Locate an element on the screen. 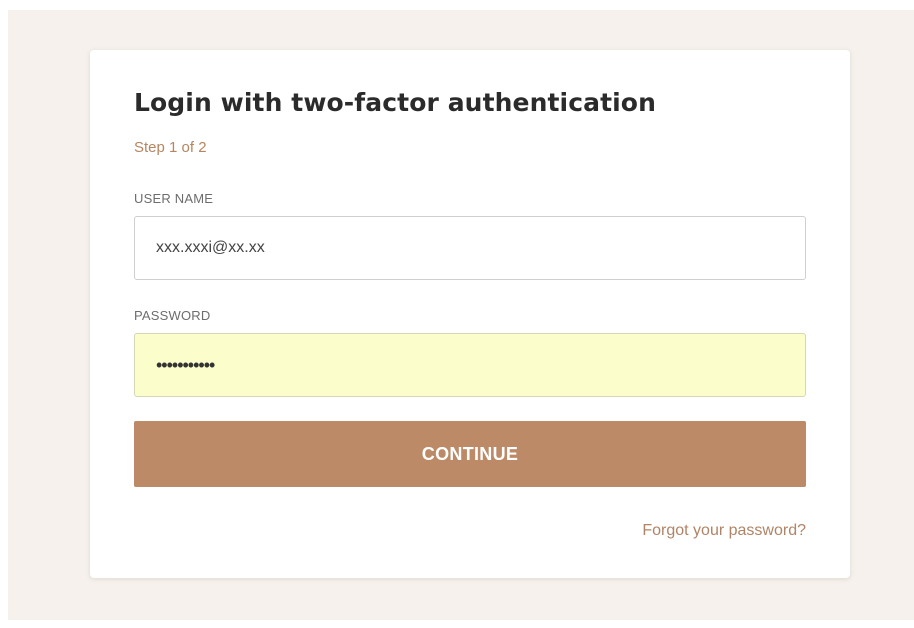 This screenshot has height=628, width=914. password-label: PASSWORD is located at coordinates (172, 315).